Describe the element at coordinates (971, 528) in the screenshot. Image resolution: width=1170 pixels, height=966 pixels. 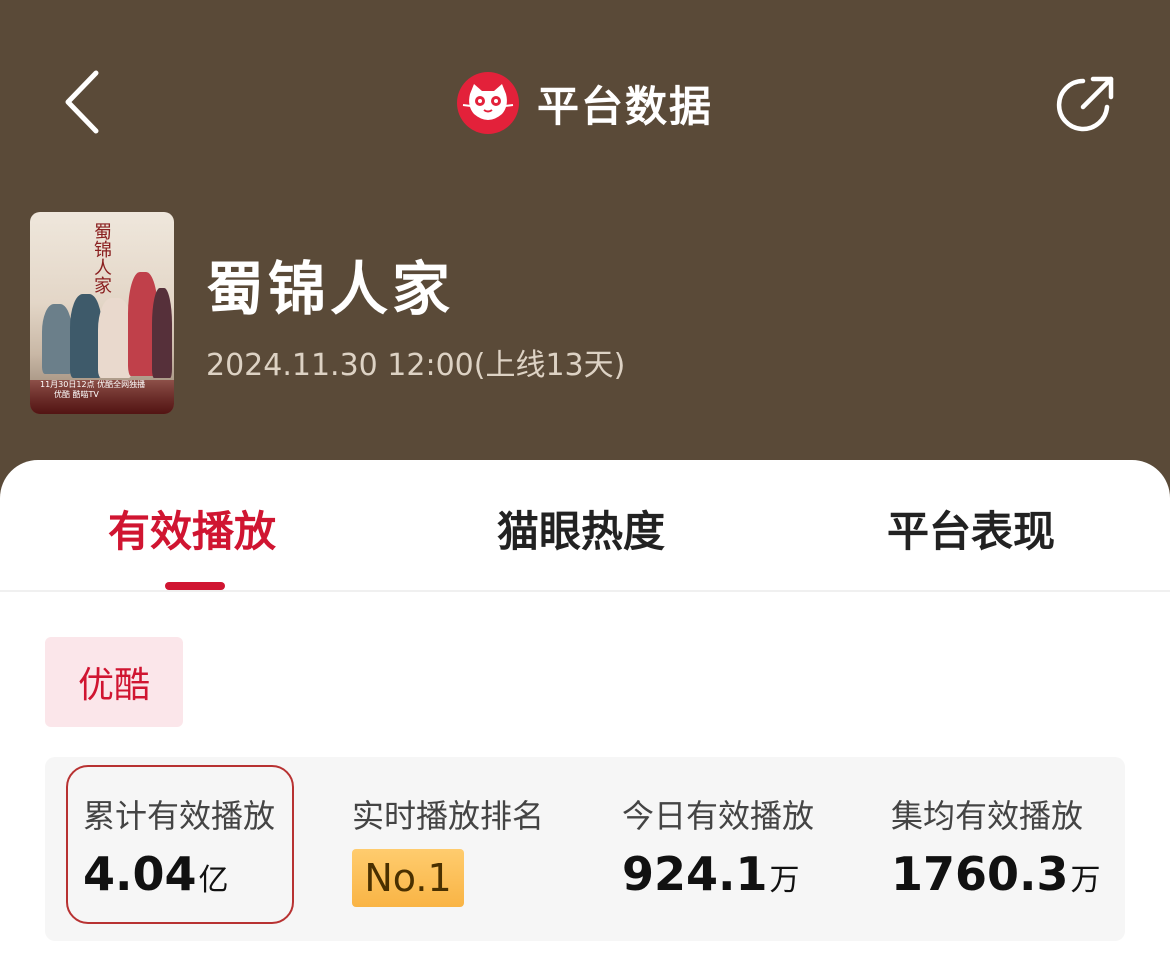
I see `tab-platform-performance: 平台表现` at that location.